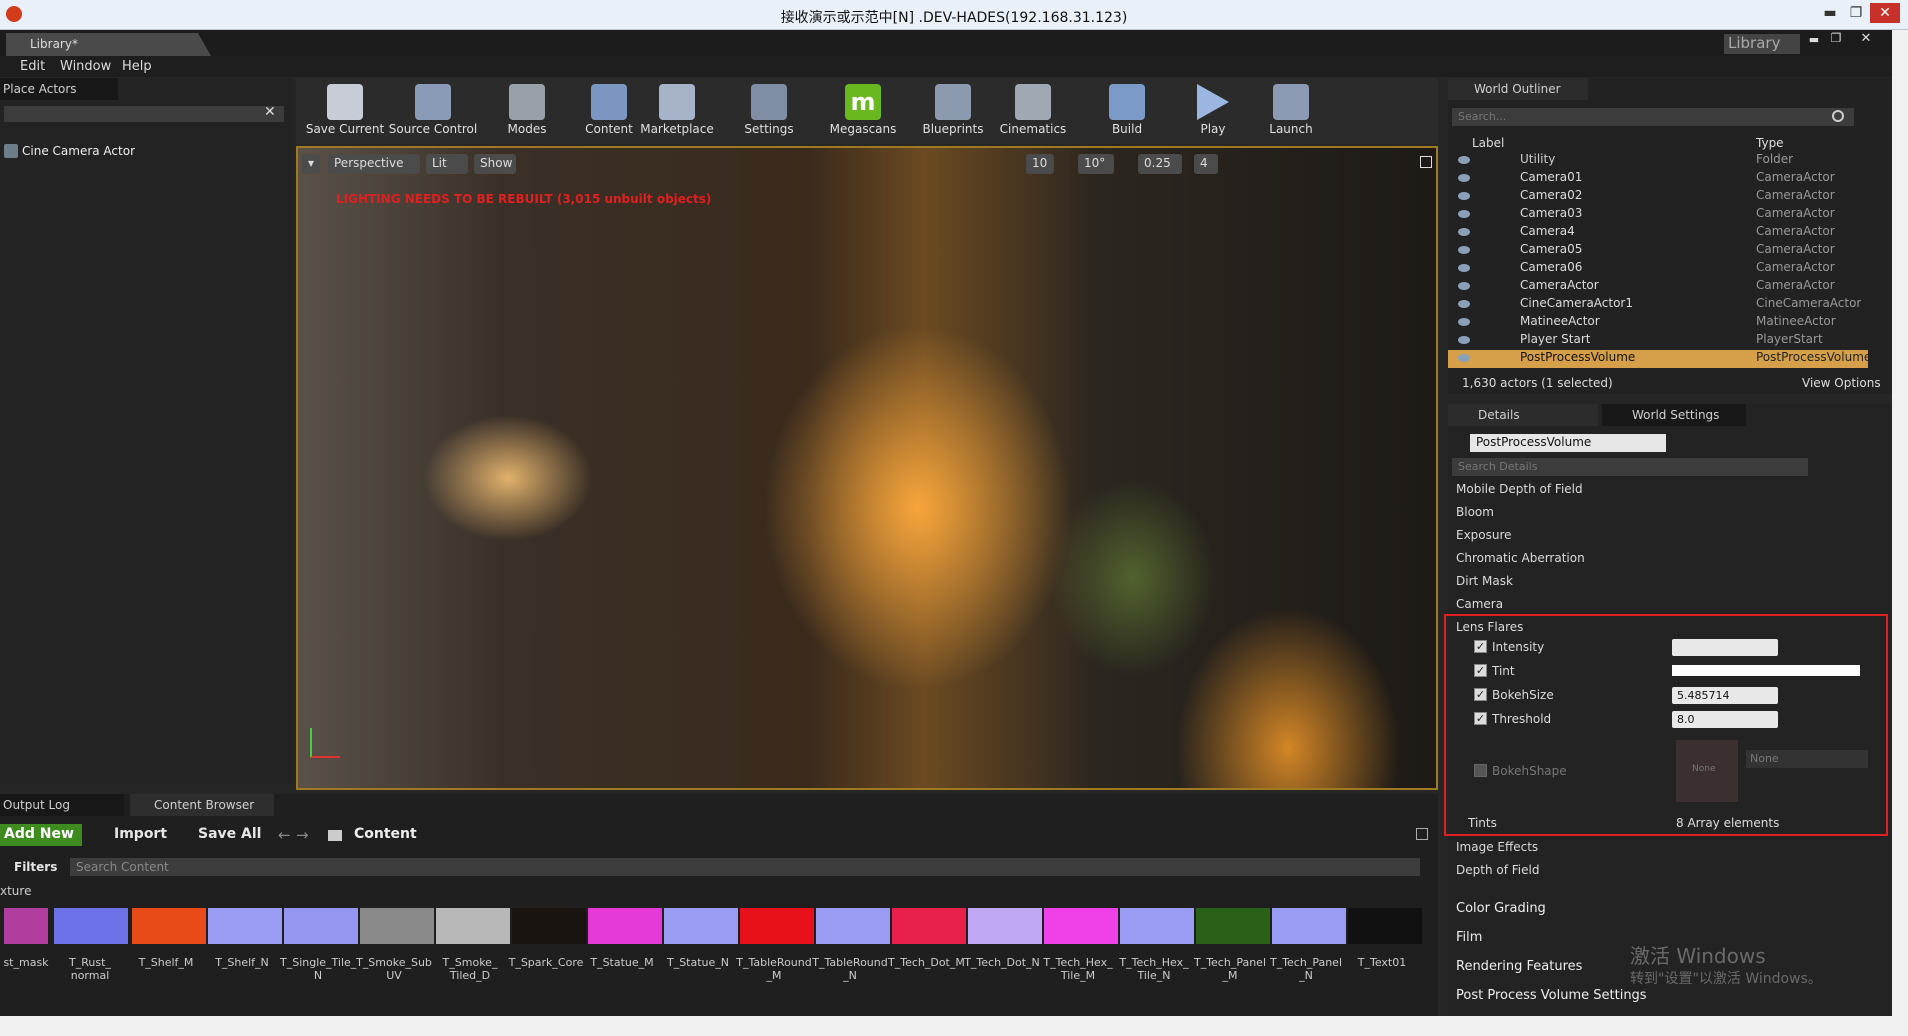 The height and width of the screenshot is (1036, 1908). I want to click on viewport-options-button: ▾, so click(311, 164).